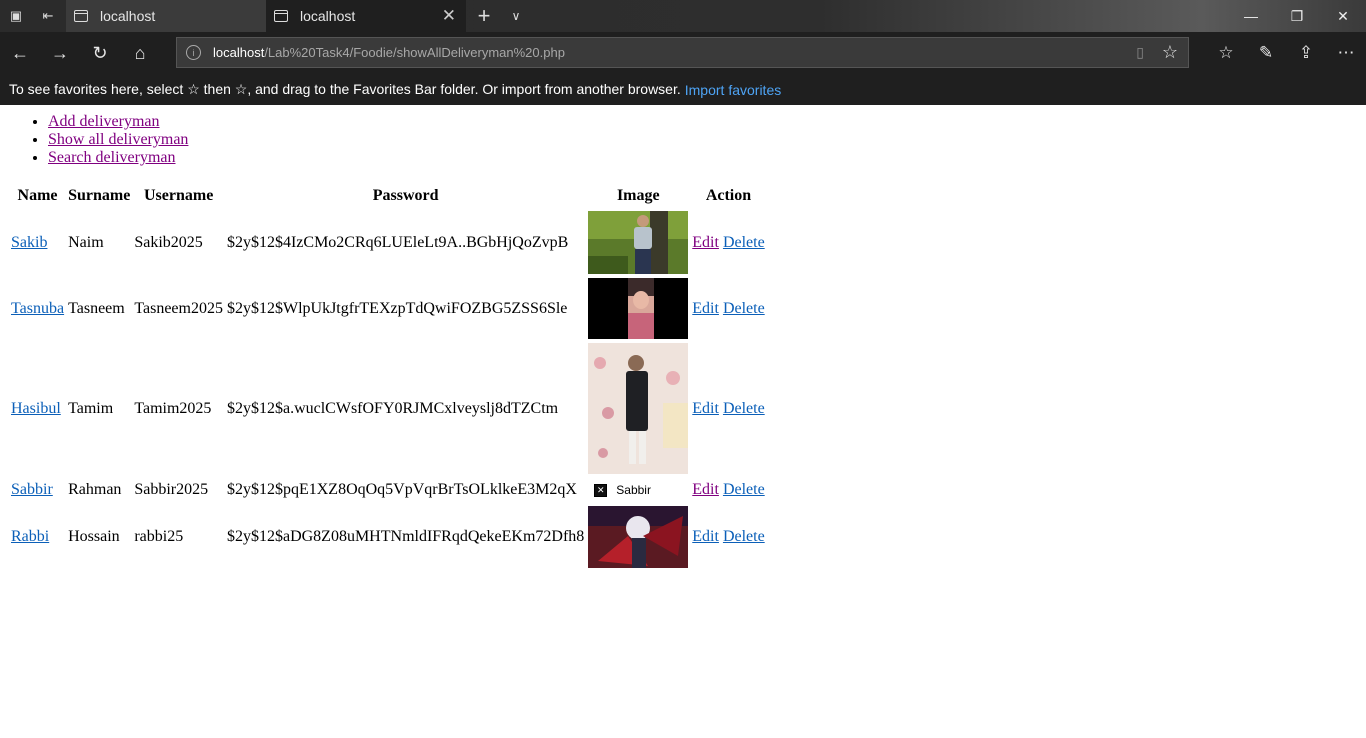 The height and width of the screenshot is (738, 1366). I want to click on set-aside-tabs-icon: ⇤, so click(48, 16).